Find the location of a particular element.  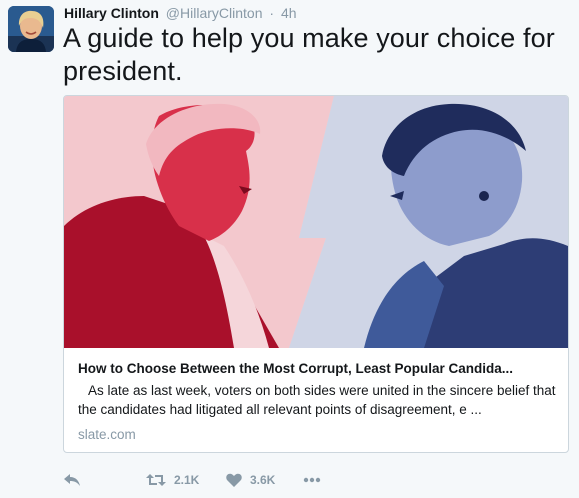

author-name: Hillary Clinton is located at coordinates (111, 13).